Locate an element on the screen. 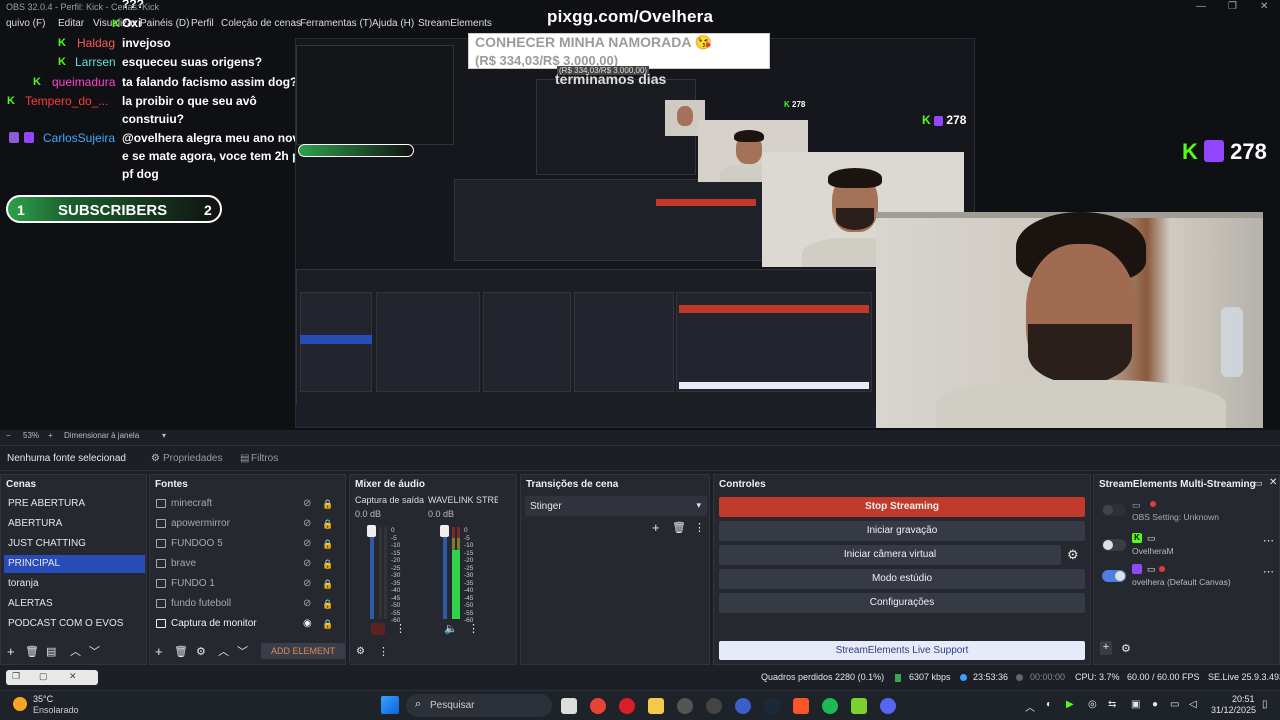 Image resolution: width=1280 pixels, height=720 pixels. menu-edit: Editar is located at coordinates (71, 23).